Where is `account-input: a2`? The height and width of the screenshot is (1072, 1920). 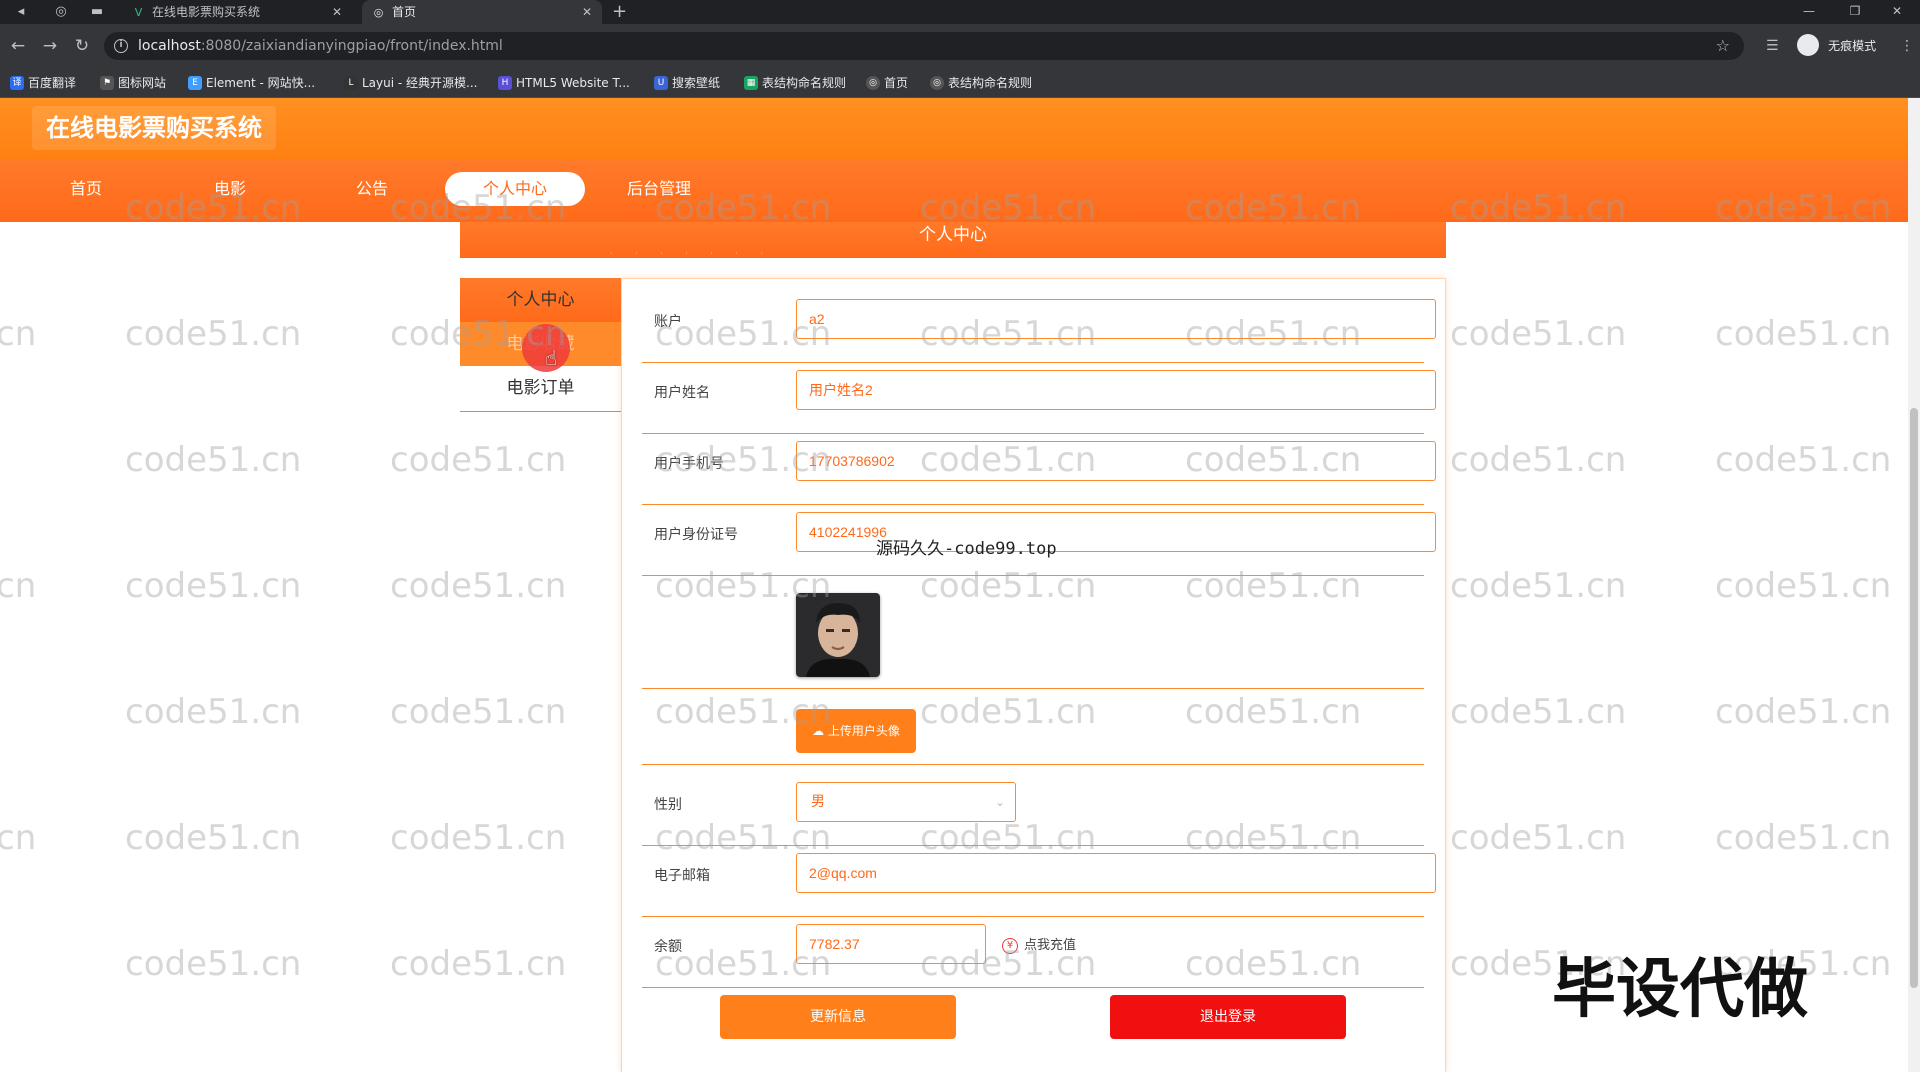 account-input: a2 is located at coordinates (1116, 319).